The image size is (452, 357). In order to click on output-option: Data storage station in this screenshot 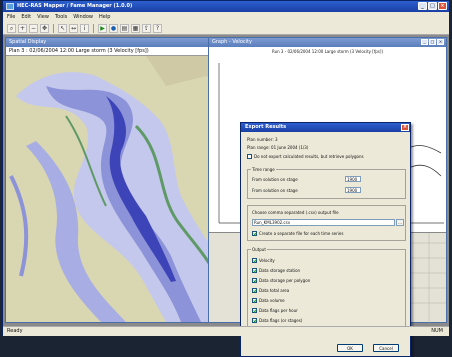, I will do `click(276, 270)`.